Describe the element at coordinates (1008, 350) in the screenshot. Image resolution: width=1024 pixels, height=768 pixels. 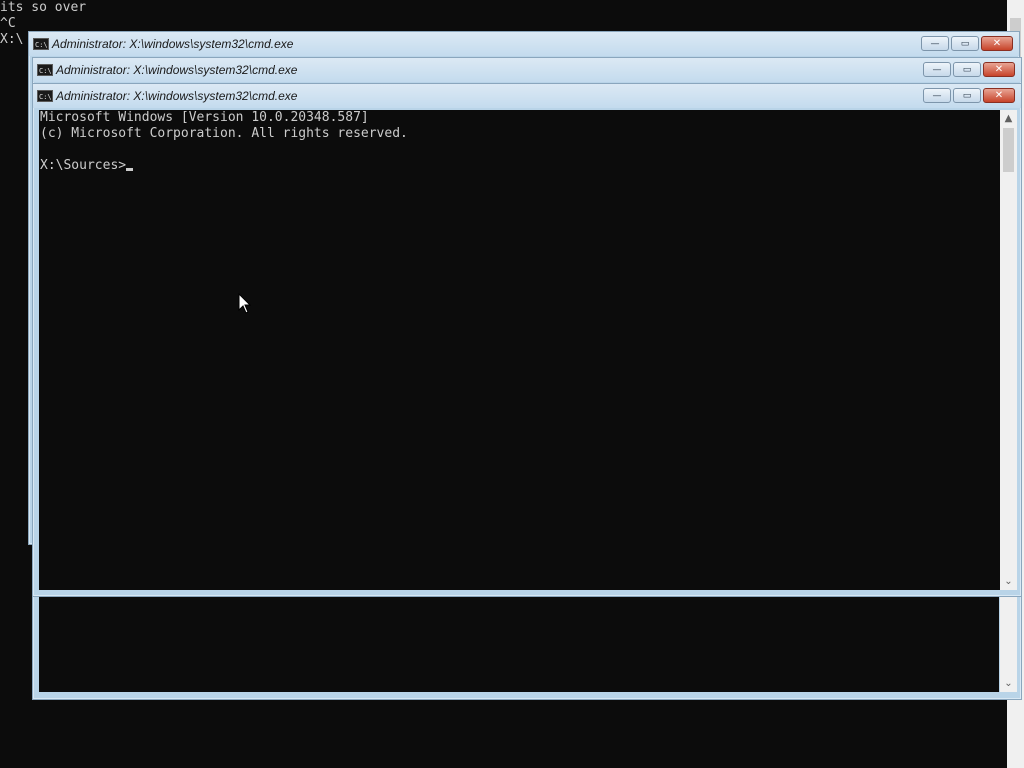
I see `vertical-scrollbar: ▲ ⌄` at that location.